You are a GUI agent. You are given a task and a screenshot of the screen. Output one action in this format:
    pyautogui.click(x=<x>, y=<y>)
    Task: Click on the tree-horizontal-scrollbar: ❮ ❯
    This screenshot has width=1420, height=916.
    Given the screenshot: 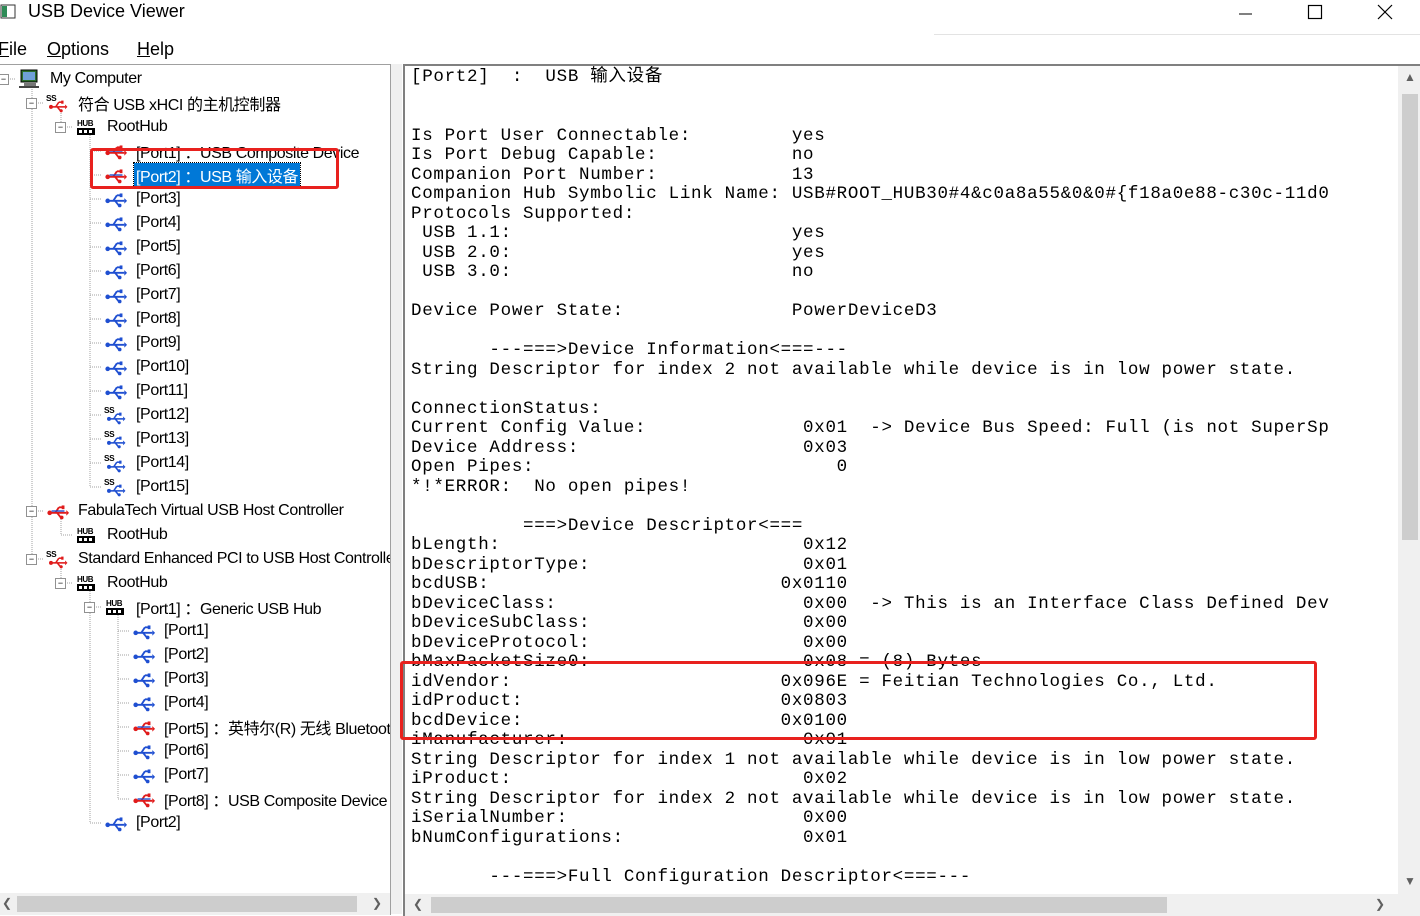 What is the action you would take?
    pyautogui.click(x=195, y=904)
    